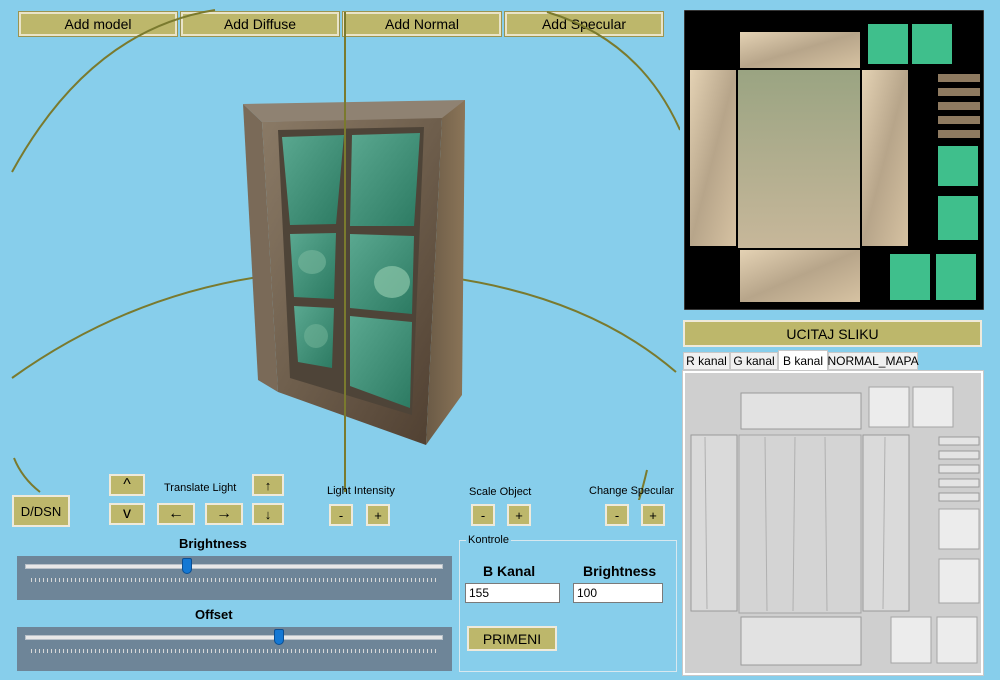  I want to click on light-intensity-minus-button: -, so click(341, 515).